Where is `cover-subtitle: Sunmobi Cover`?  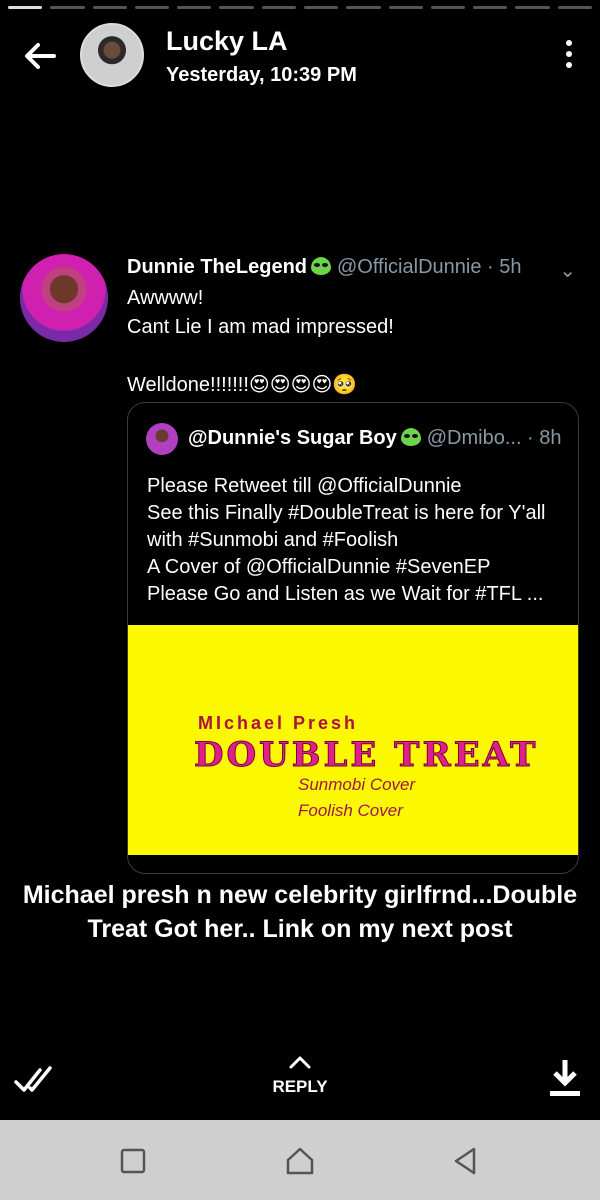 cover-subtitle: Sunmobi Cover is located at coordinates (357, 784).